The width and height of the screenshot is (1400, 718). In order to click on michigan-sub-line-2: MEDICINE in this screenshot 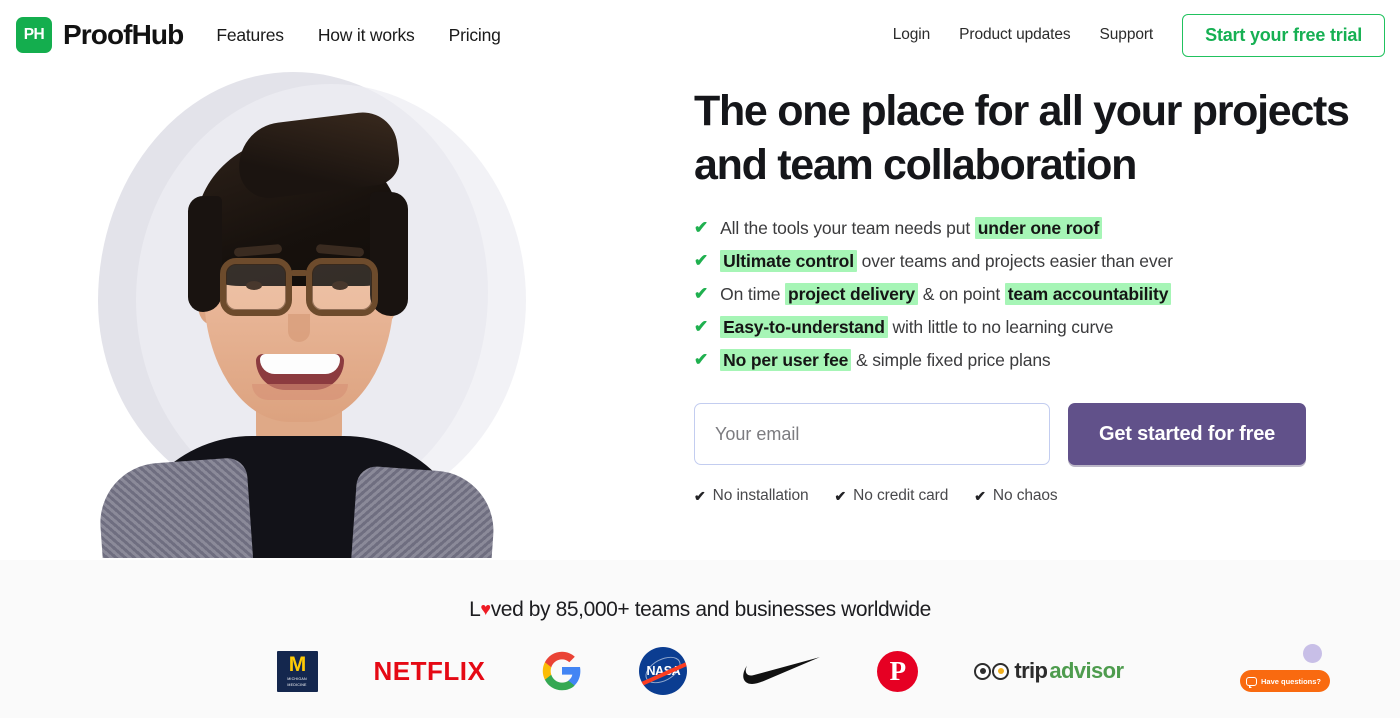, I will do `click(297, 685)`.